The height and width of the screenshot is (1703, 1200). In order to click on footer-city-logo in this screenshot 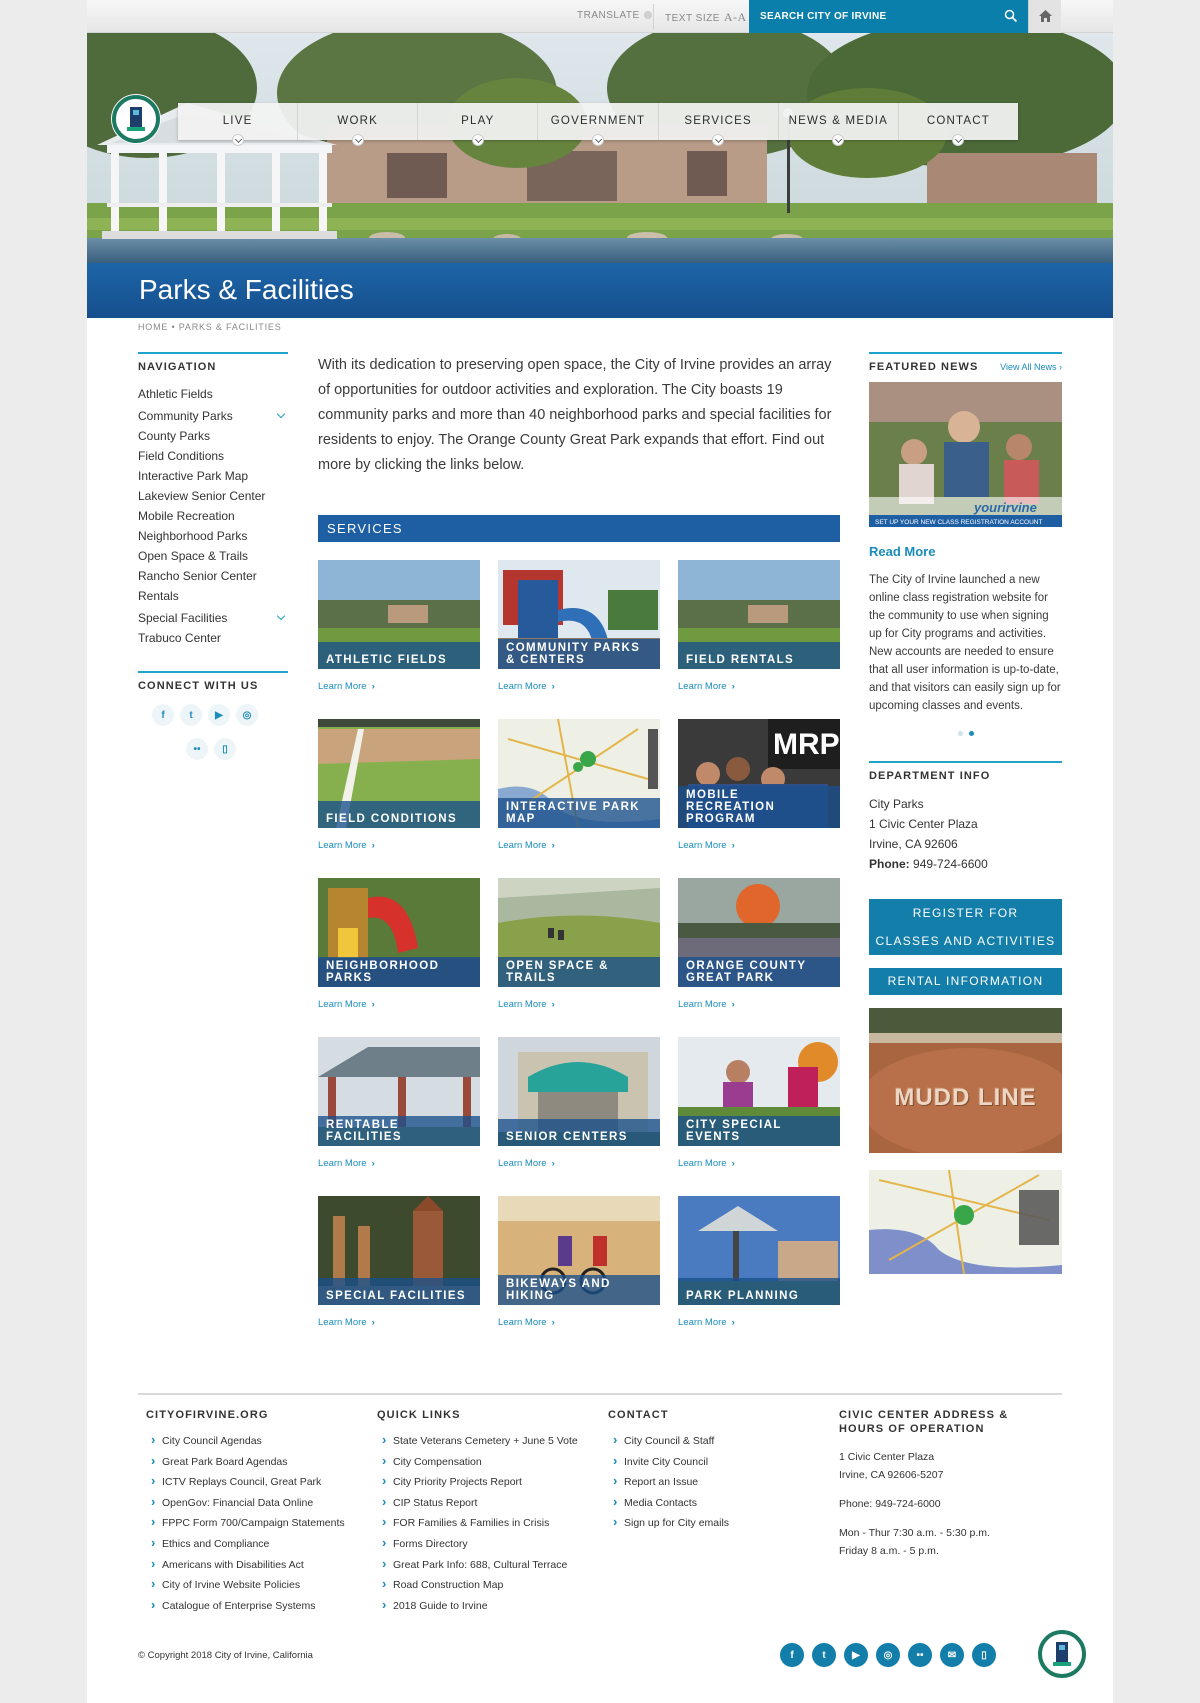, I will do `click(1062, 1654)`.